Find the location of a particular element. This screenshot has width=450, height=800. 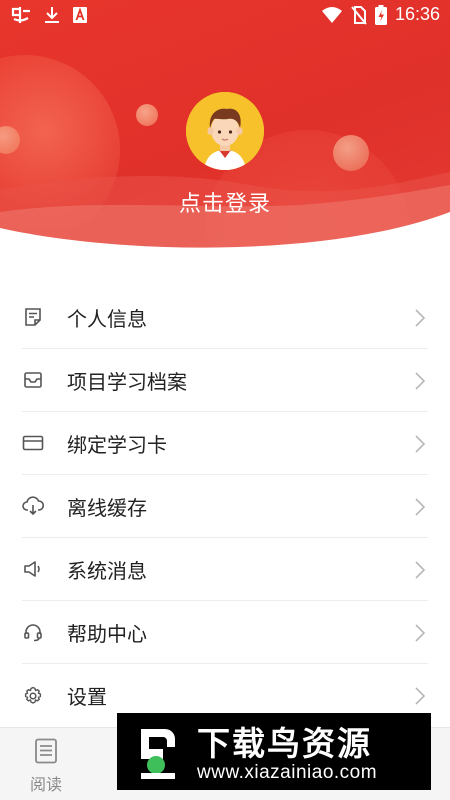

menu-item-label: 项目学习档案 is located at coordinates (127, 381).